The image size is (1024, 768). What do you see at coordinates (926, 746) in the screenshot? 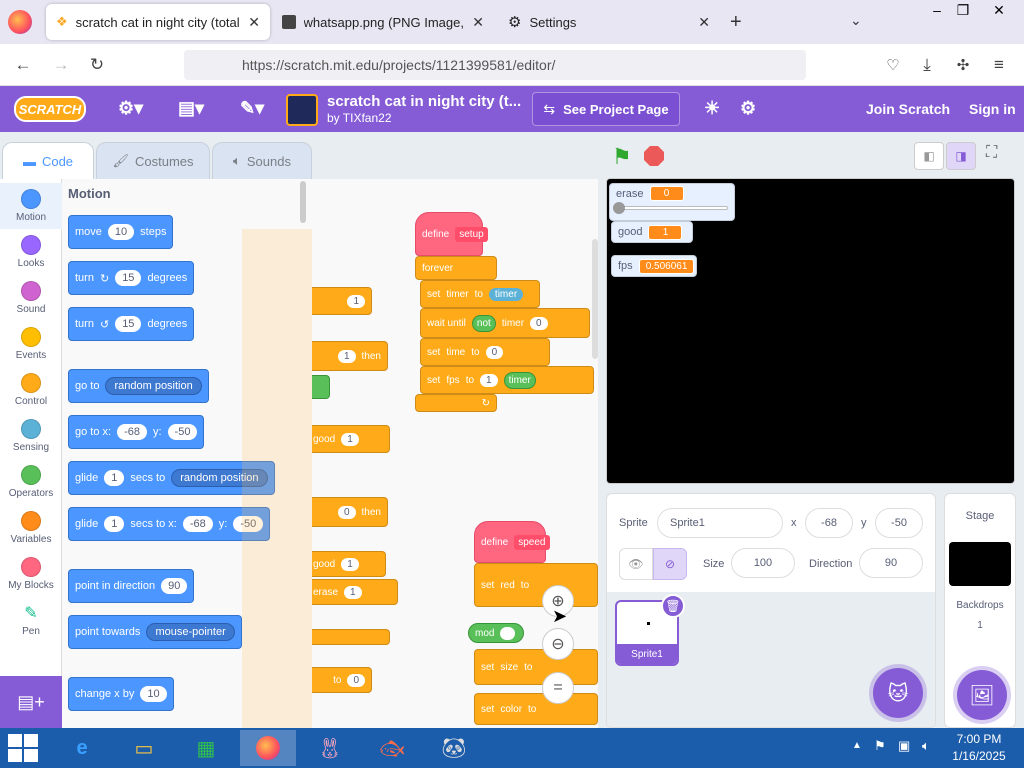
I see `volume-icon: 🔈︎` at bounding box center [926, 746].